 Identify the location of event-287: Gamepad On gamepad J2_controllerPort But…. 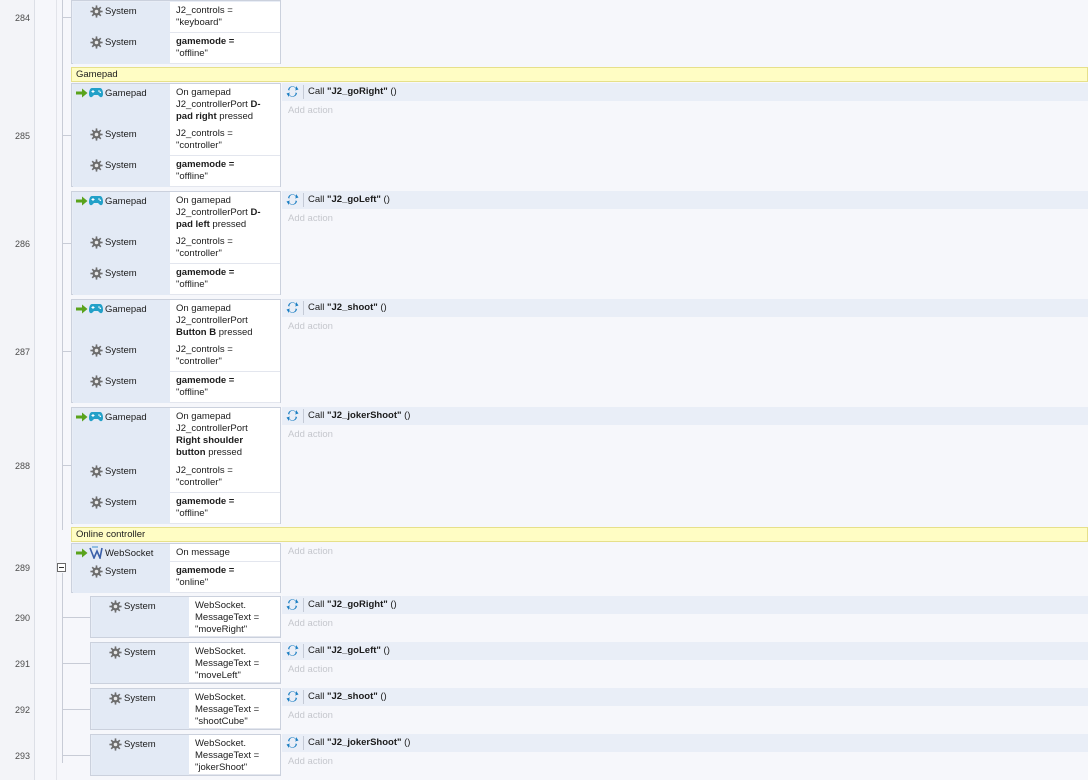
(579, 351).